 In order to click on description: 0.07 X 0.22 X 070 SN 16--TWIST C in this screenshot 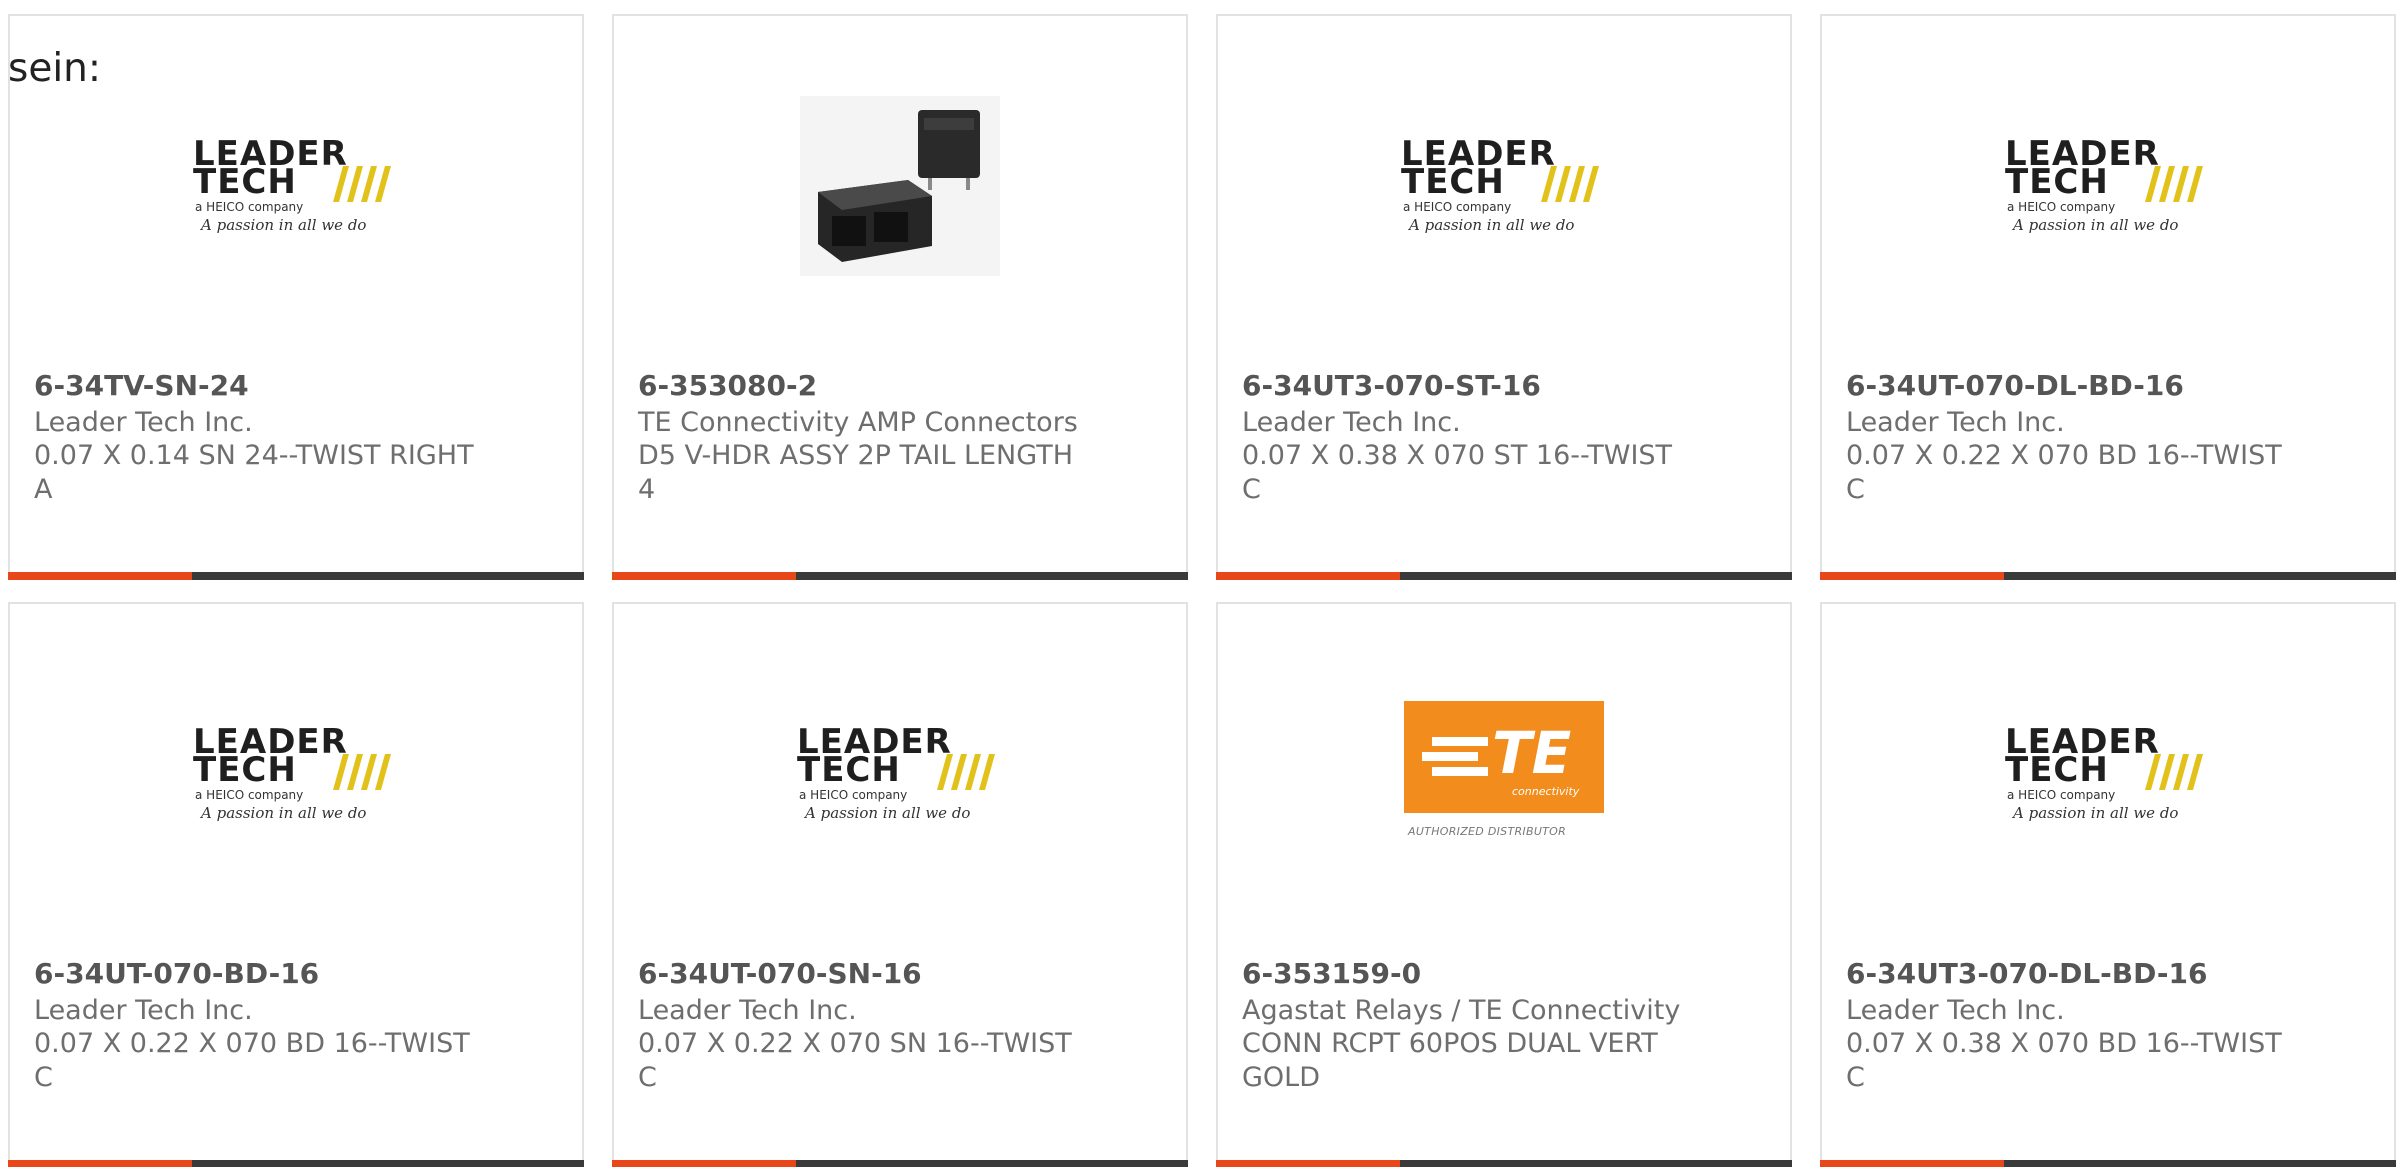, I will do `click(855, 1060)`.